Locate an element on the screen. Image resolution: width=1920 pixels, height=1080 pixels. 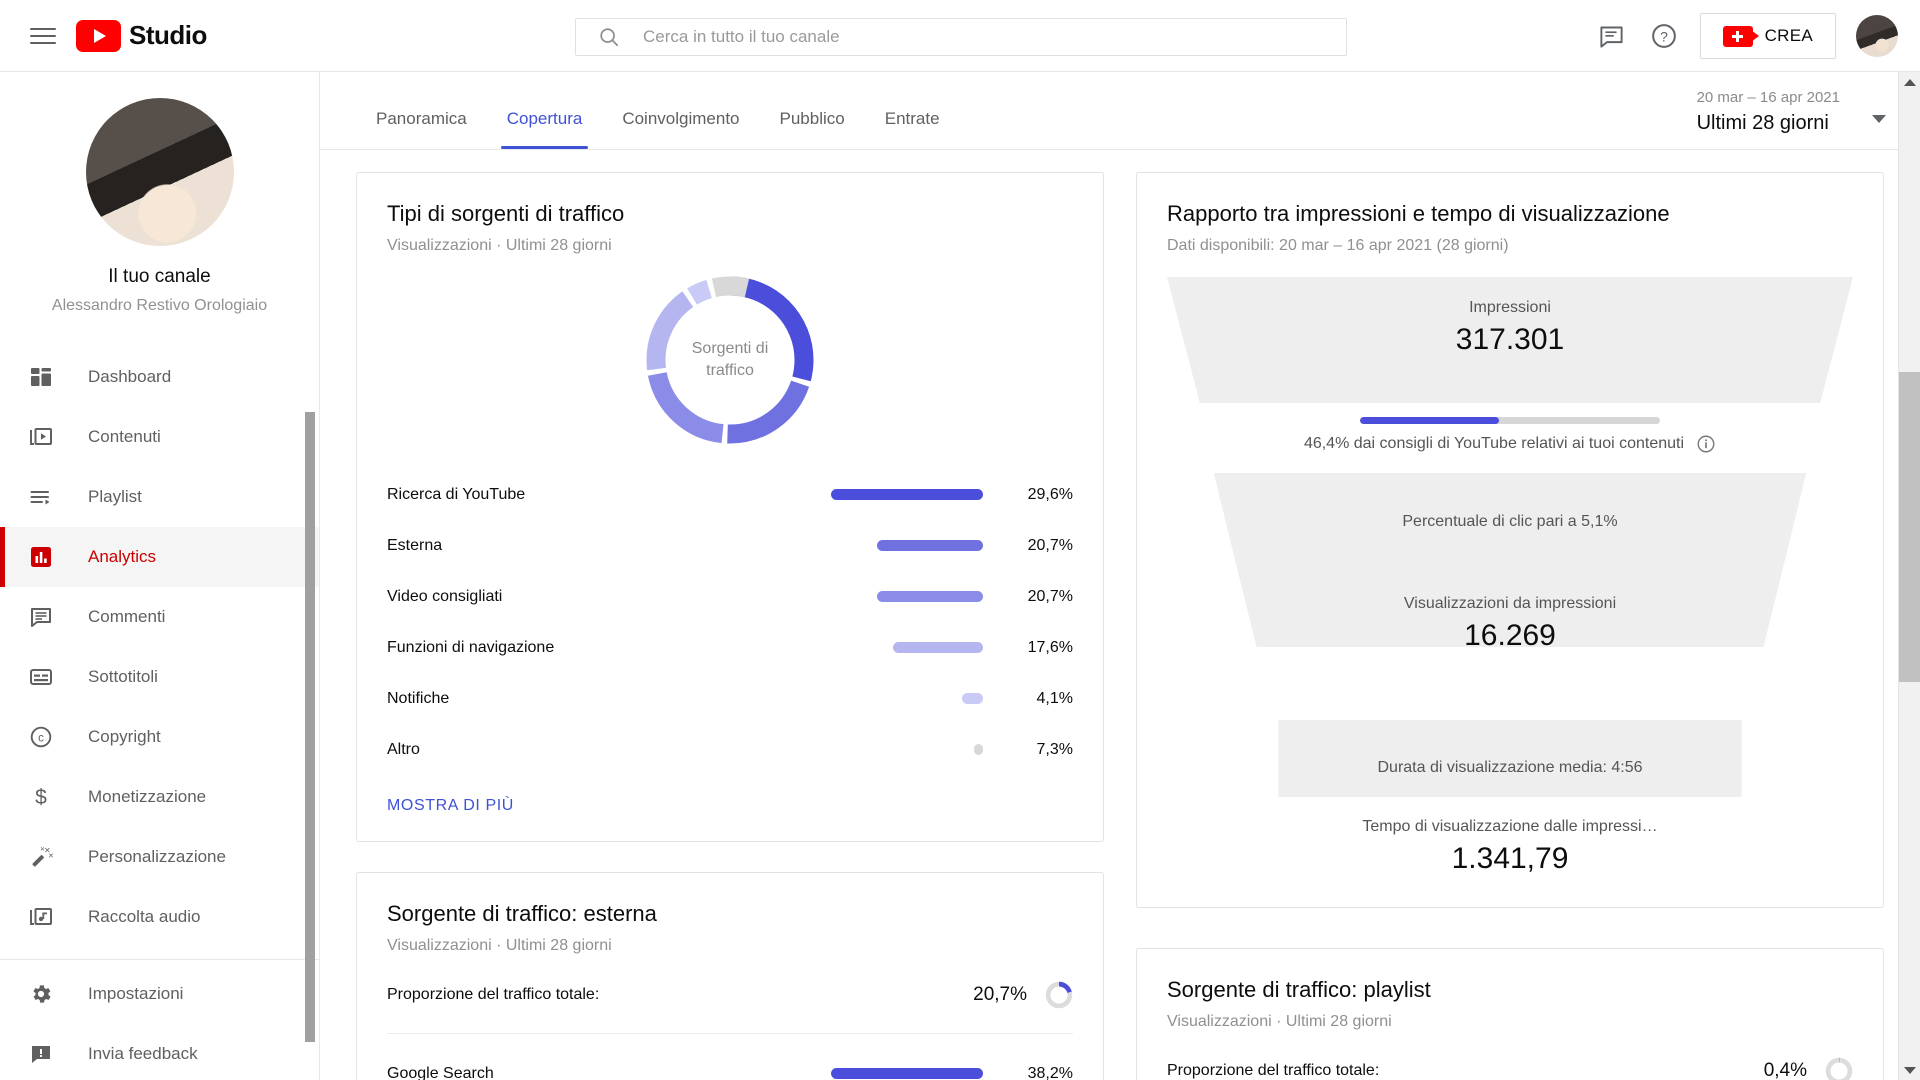
sidebar-item-label: Sottotitoli is located at coordinates (123, 676).